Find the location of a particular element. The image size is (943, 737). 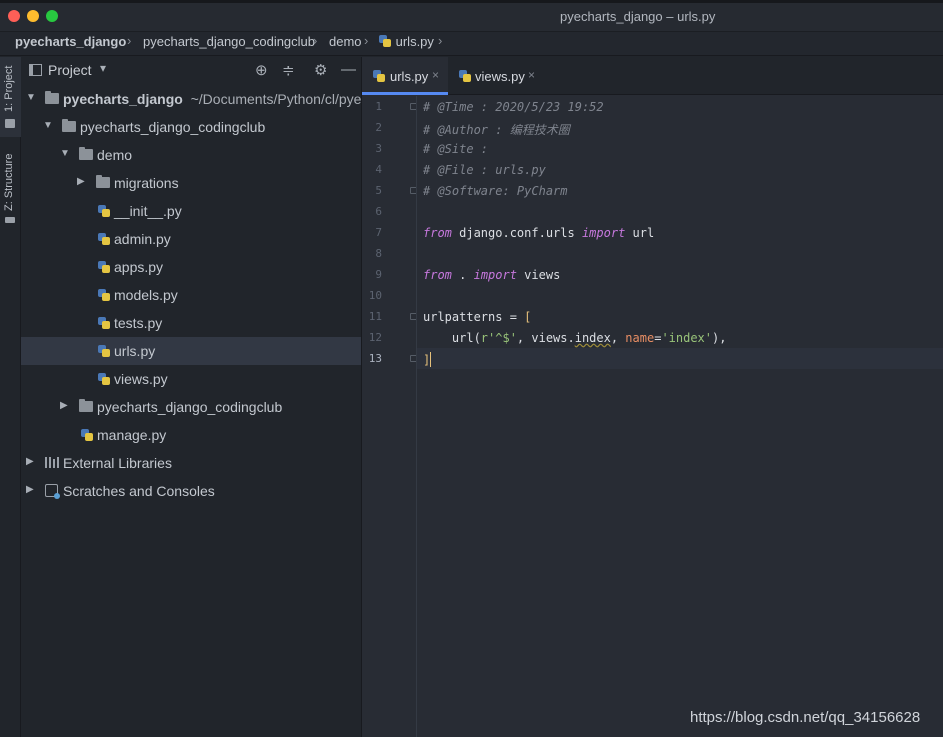

watermark: https://blog.csdn.net/qq_34156628 is located at coordinates (805, 717).